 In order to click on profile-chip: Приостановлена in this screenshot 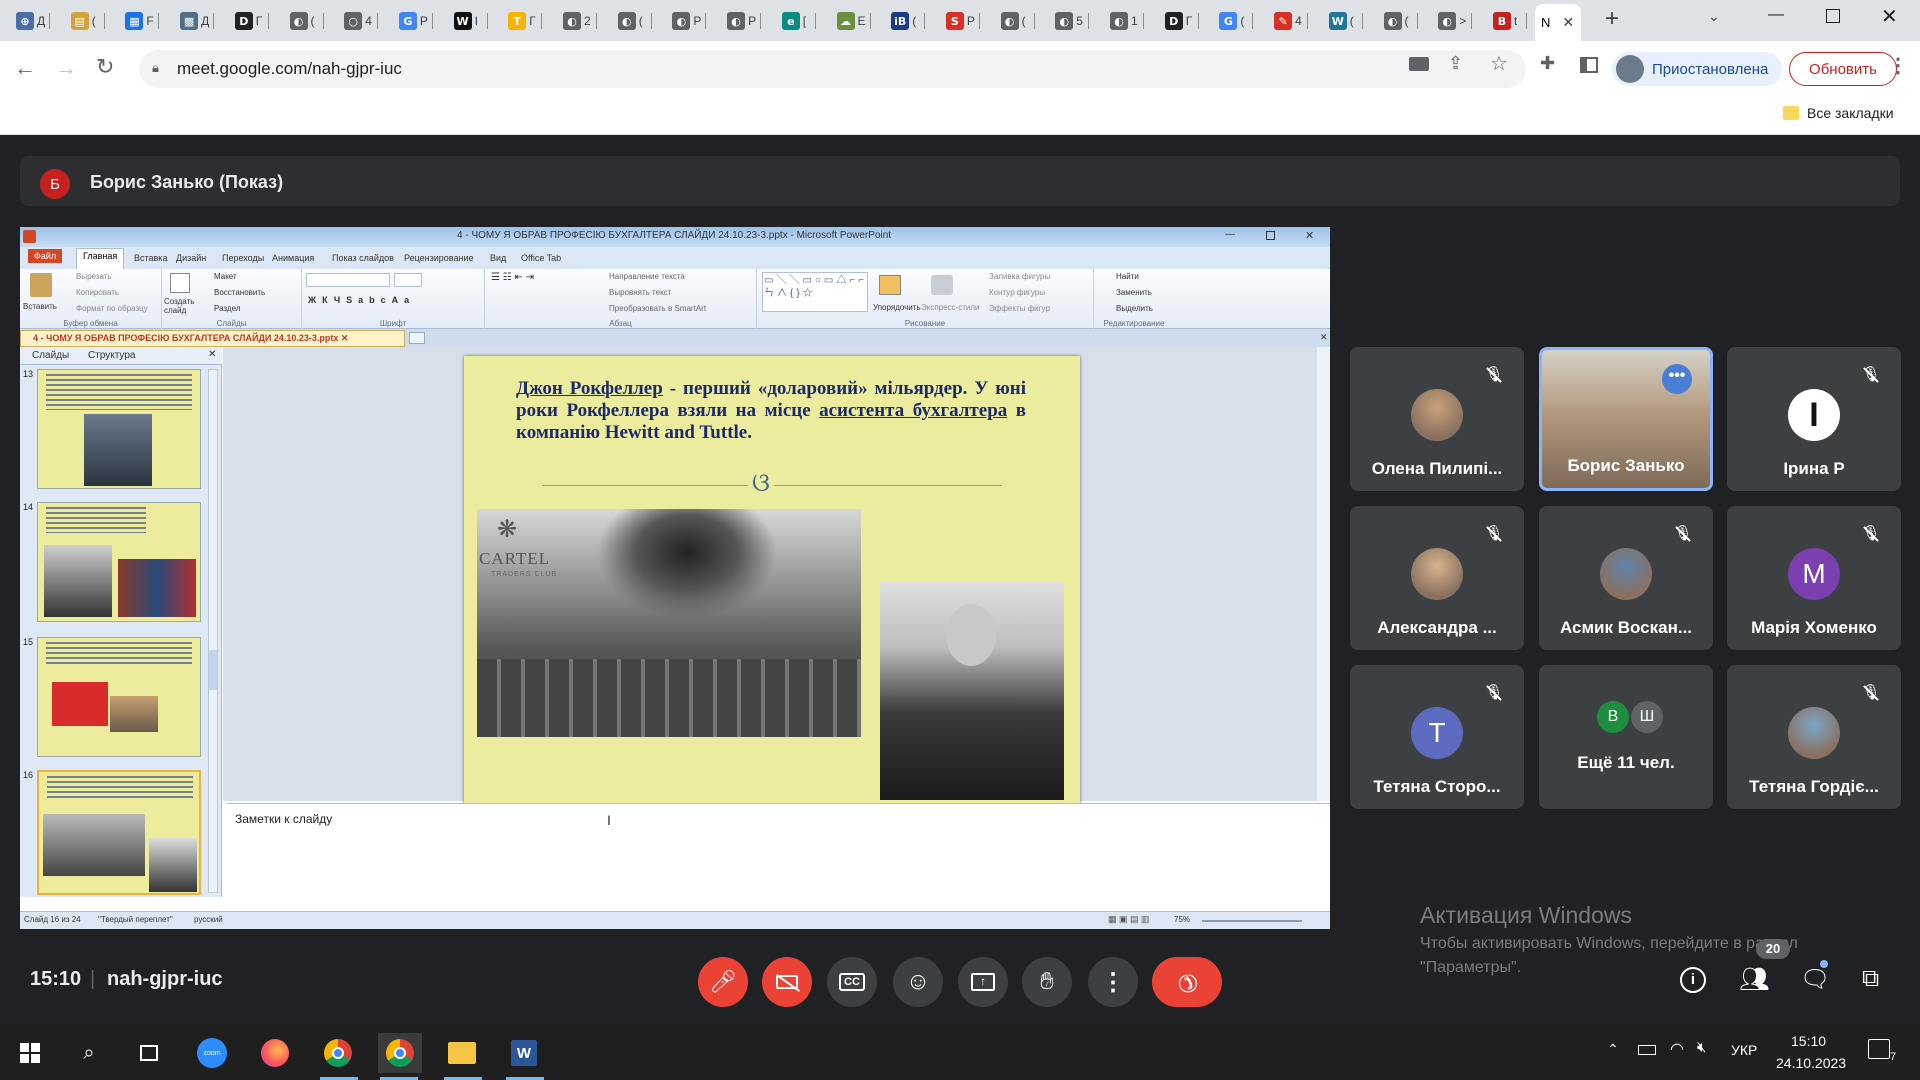, I will do `click(1697, 69)`.